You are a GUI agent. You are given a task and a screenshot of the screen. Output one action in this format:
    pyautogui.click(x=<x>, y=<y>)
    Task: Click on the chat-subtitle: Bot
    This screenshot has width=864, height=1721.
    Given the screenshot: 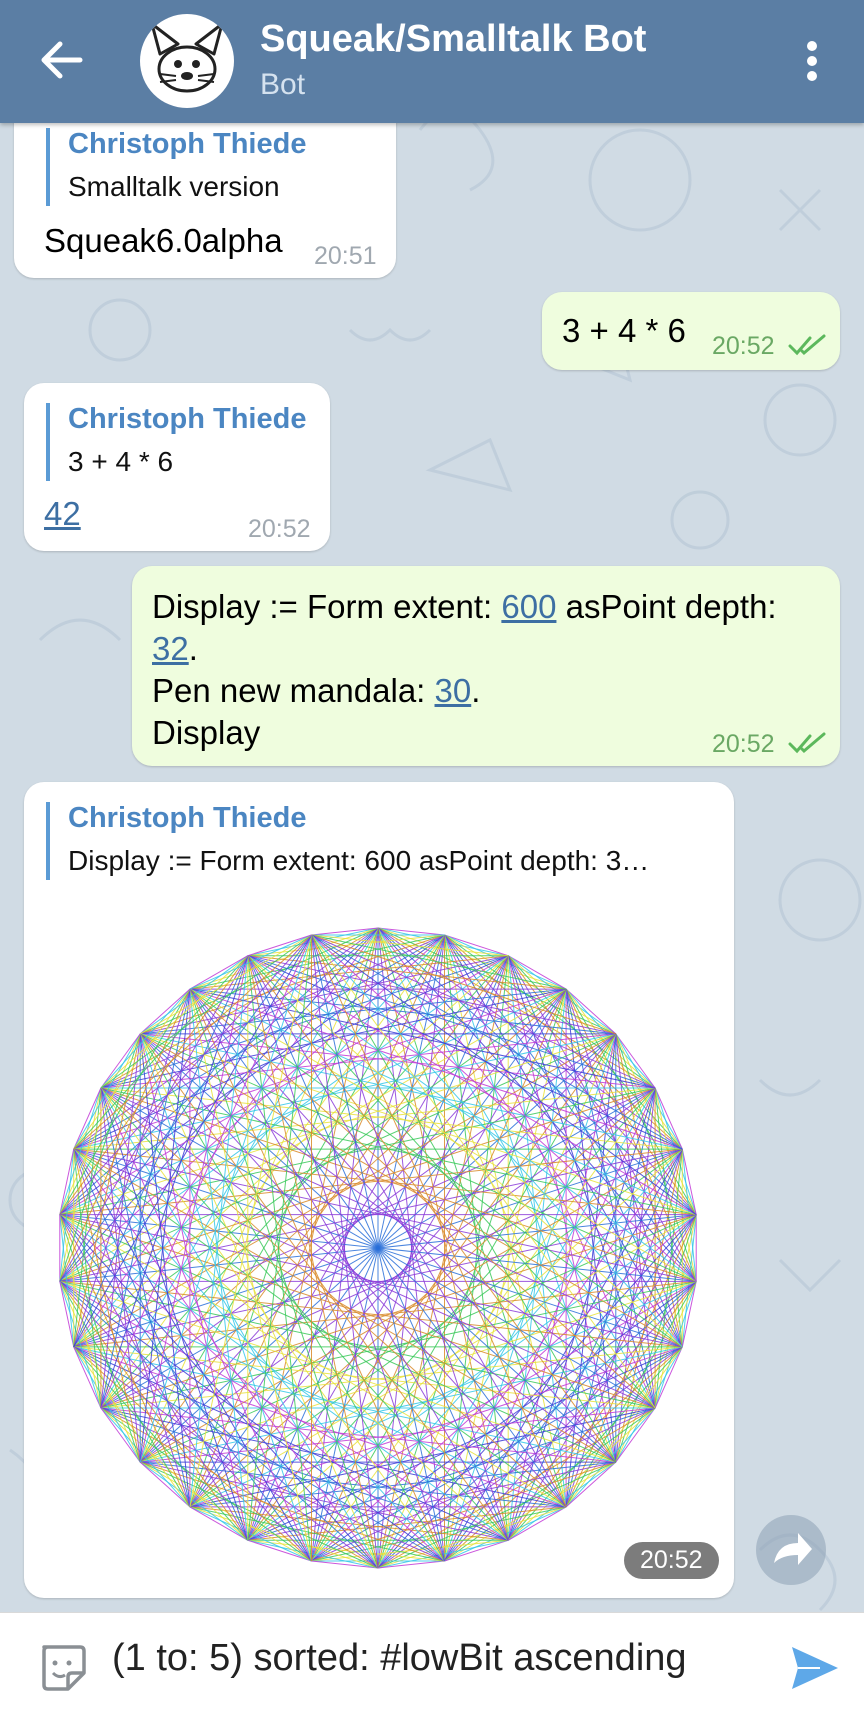 What is the action you would take?
    pyautogui.click(x=283, y=84)
    